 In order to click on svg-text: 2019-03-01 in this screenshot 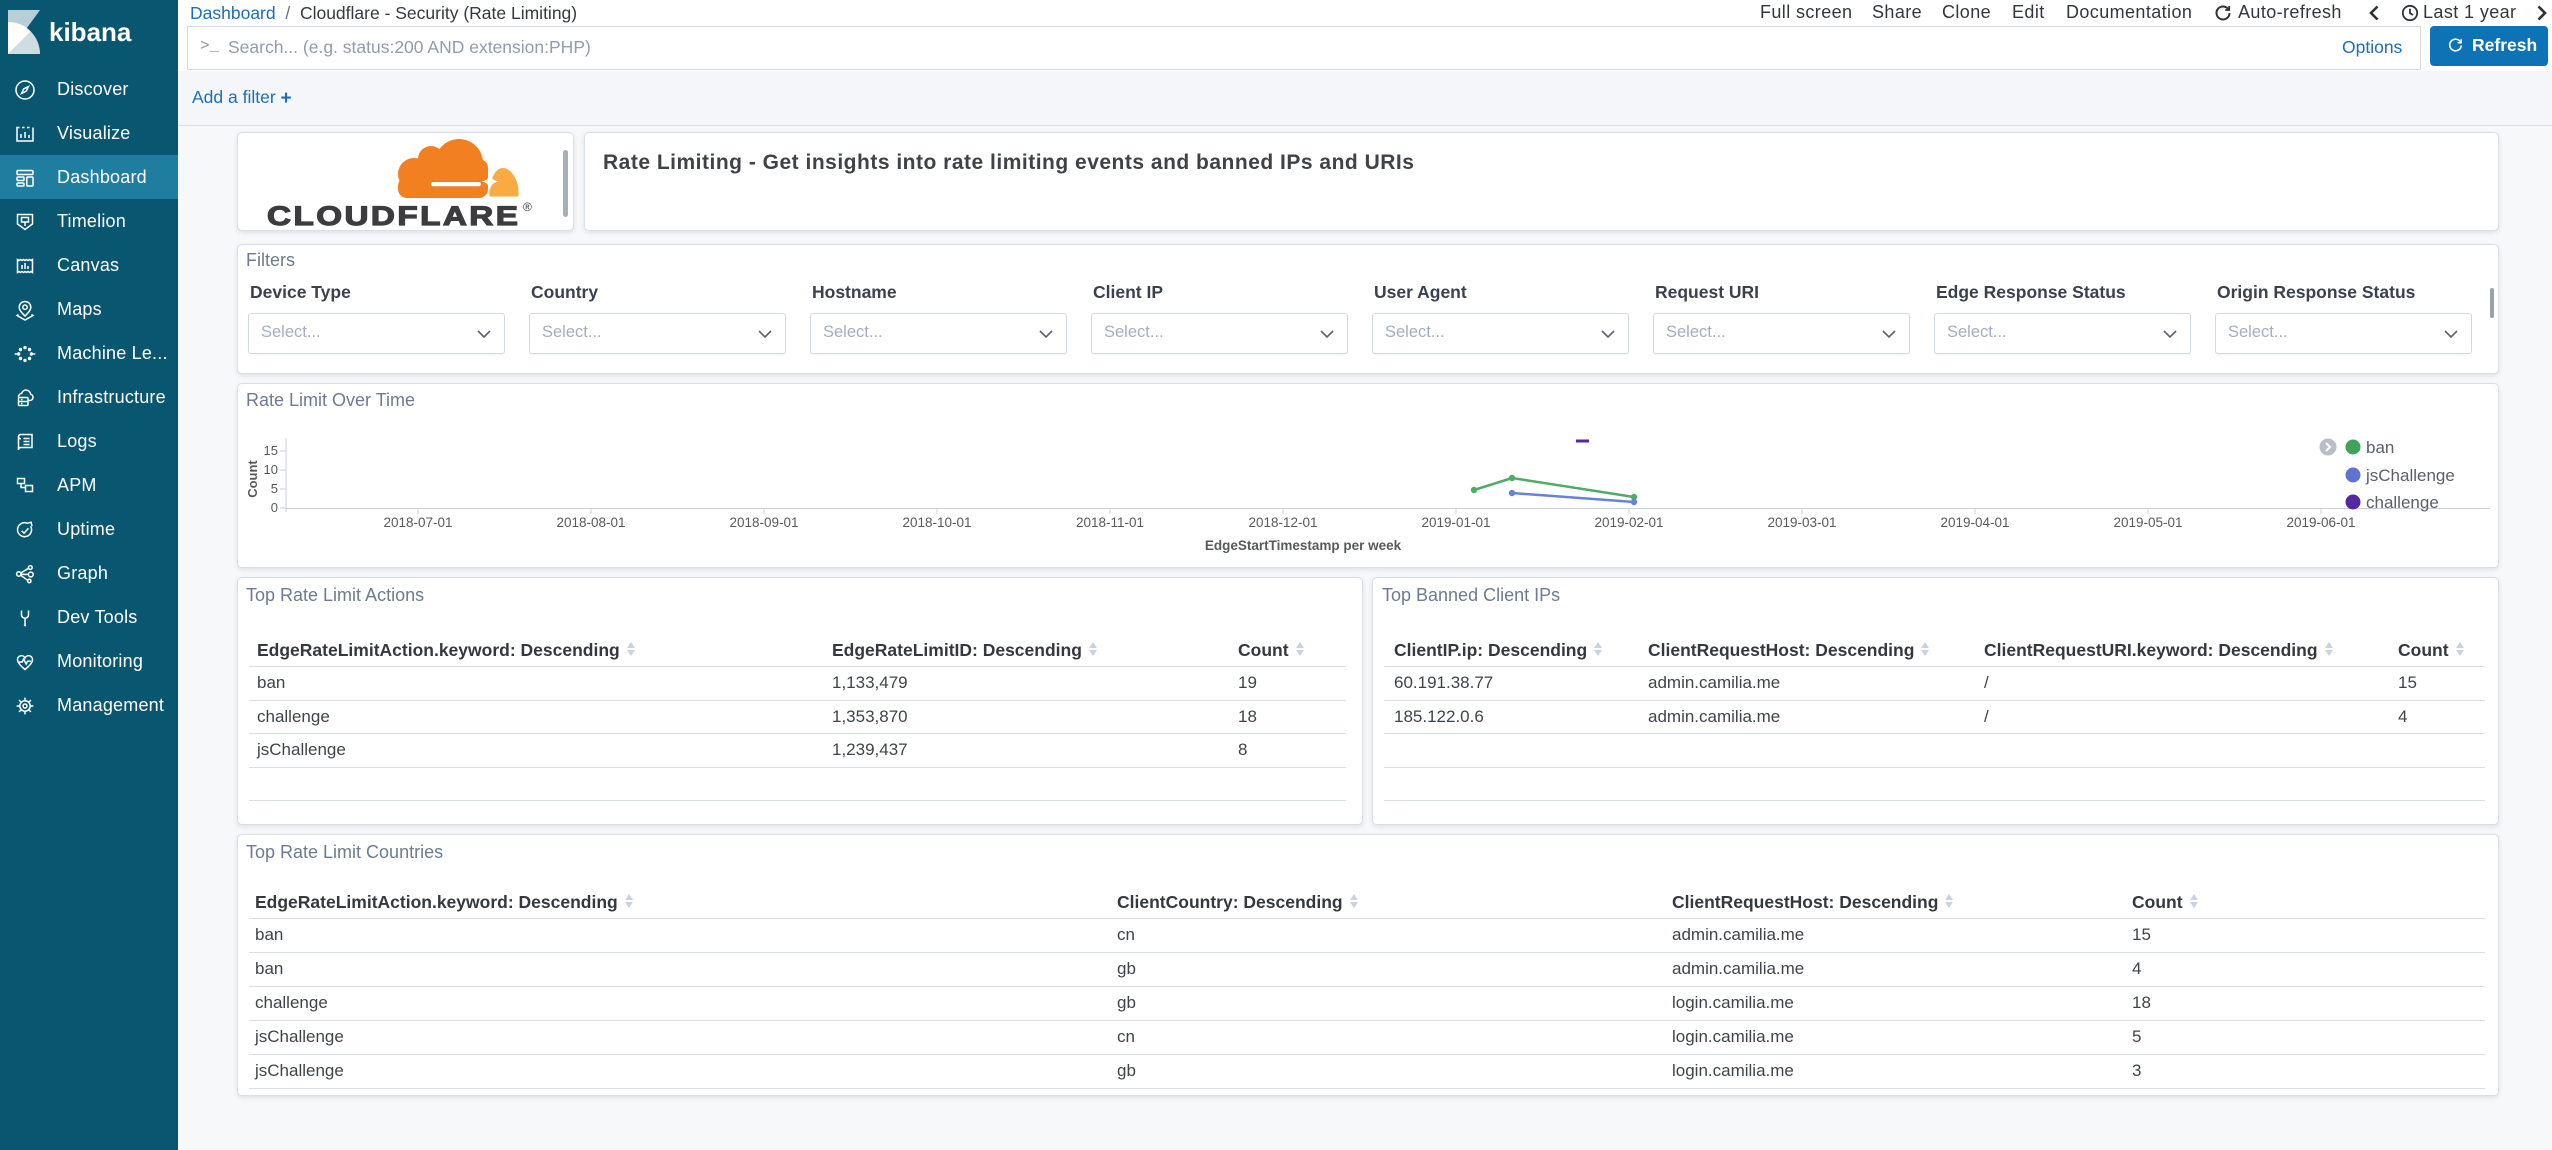, I will do `click(1801, 522)`.